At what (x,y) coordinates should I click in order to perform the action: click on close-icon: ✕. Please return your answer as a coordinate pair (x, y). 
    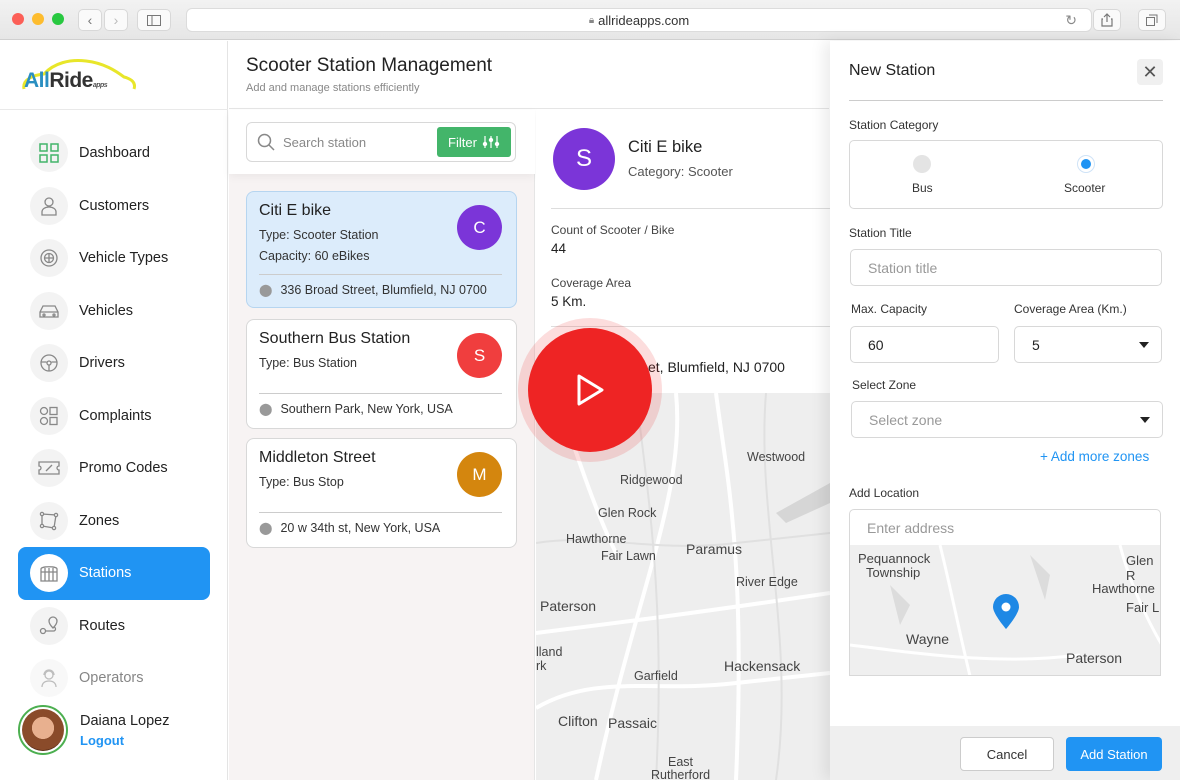
    Looking at the image, I should click on (1150, 72).